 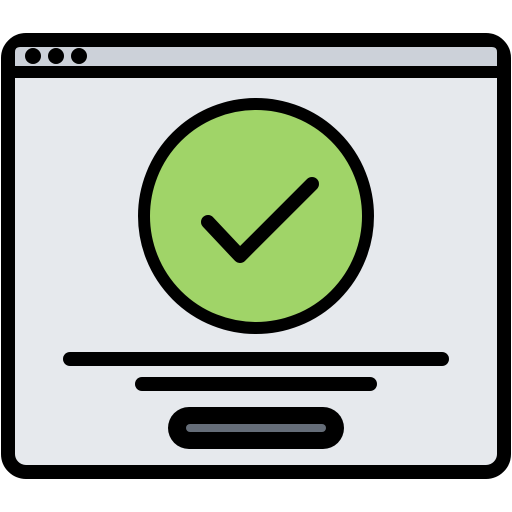 I want to click on action-button-inner, so click(x=256, y=428).